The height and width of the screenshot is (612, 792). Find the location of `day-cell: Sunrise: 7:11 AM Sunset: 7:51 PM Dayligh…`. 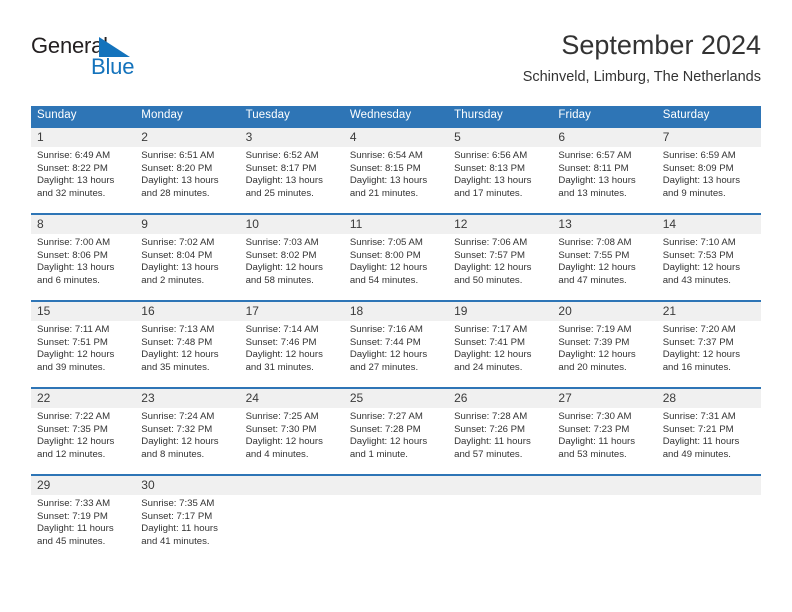

day-cell: Sunrise: 7:11 AM Sunset: 7:51 PM Dayligh… is located at coordinates (83, 354).